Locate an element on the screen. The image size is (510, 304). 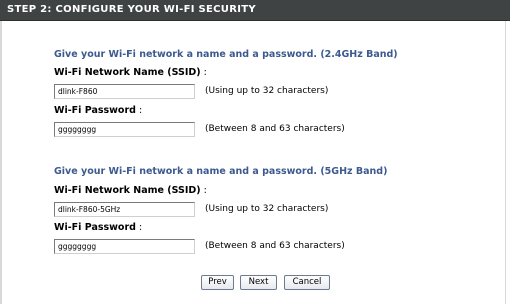
band-24-password-label-text: Wi-Fi Password is located at coordinates (95, 110).